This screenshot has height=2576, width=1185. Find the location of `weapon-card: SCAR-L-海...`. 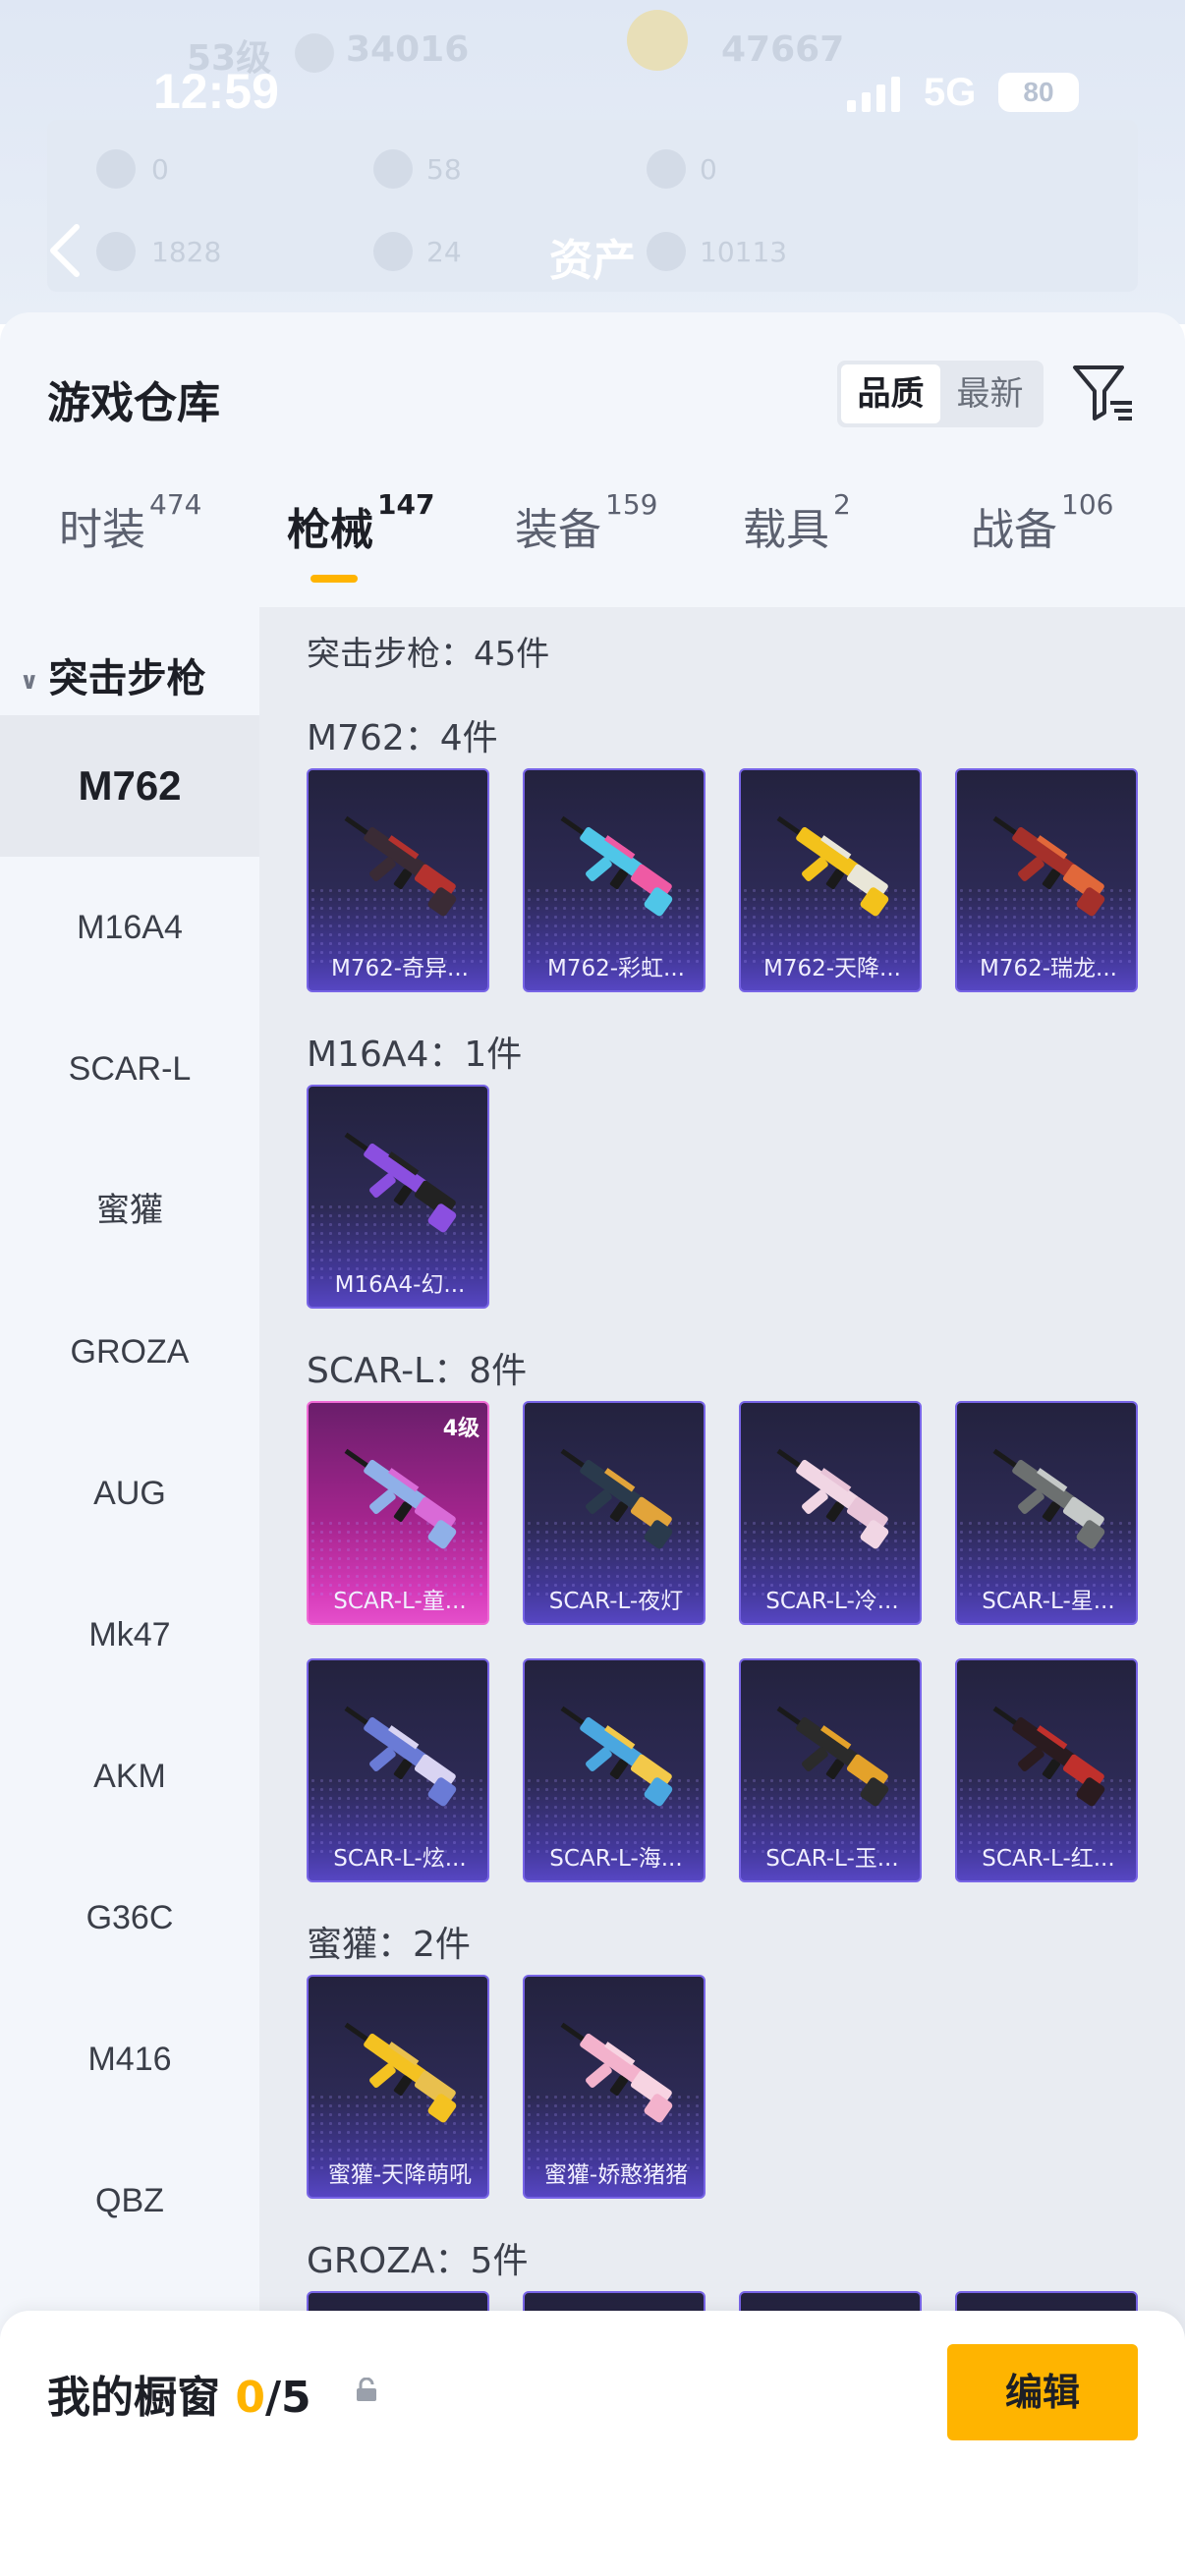

weapon-card: SCAR-L-海... is located at coordinates (614, 1770).